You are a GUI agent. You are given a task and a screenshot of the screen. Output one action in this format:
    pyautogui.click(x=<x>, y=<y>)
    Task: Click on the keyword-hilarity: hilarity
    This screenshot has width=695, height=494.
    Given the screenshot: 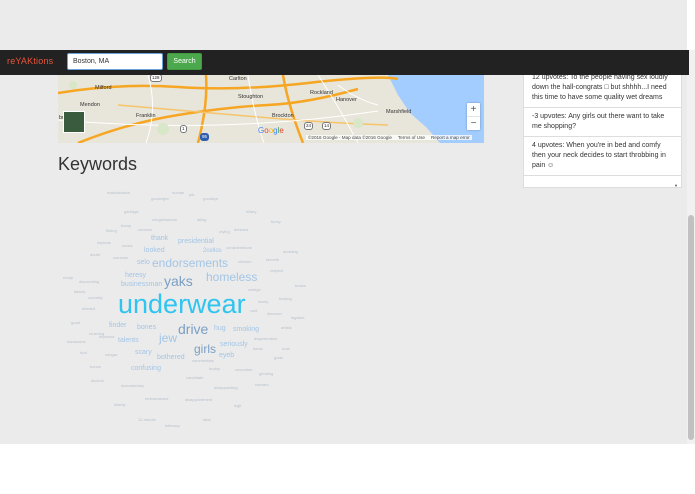 What is the action you would take?
    pyautogui.click(x=120, y=404)
    